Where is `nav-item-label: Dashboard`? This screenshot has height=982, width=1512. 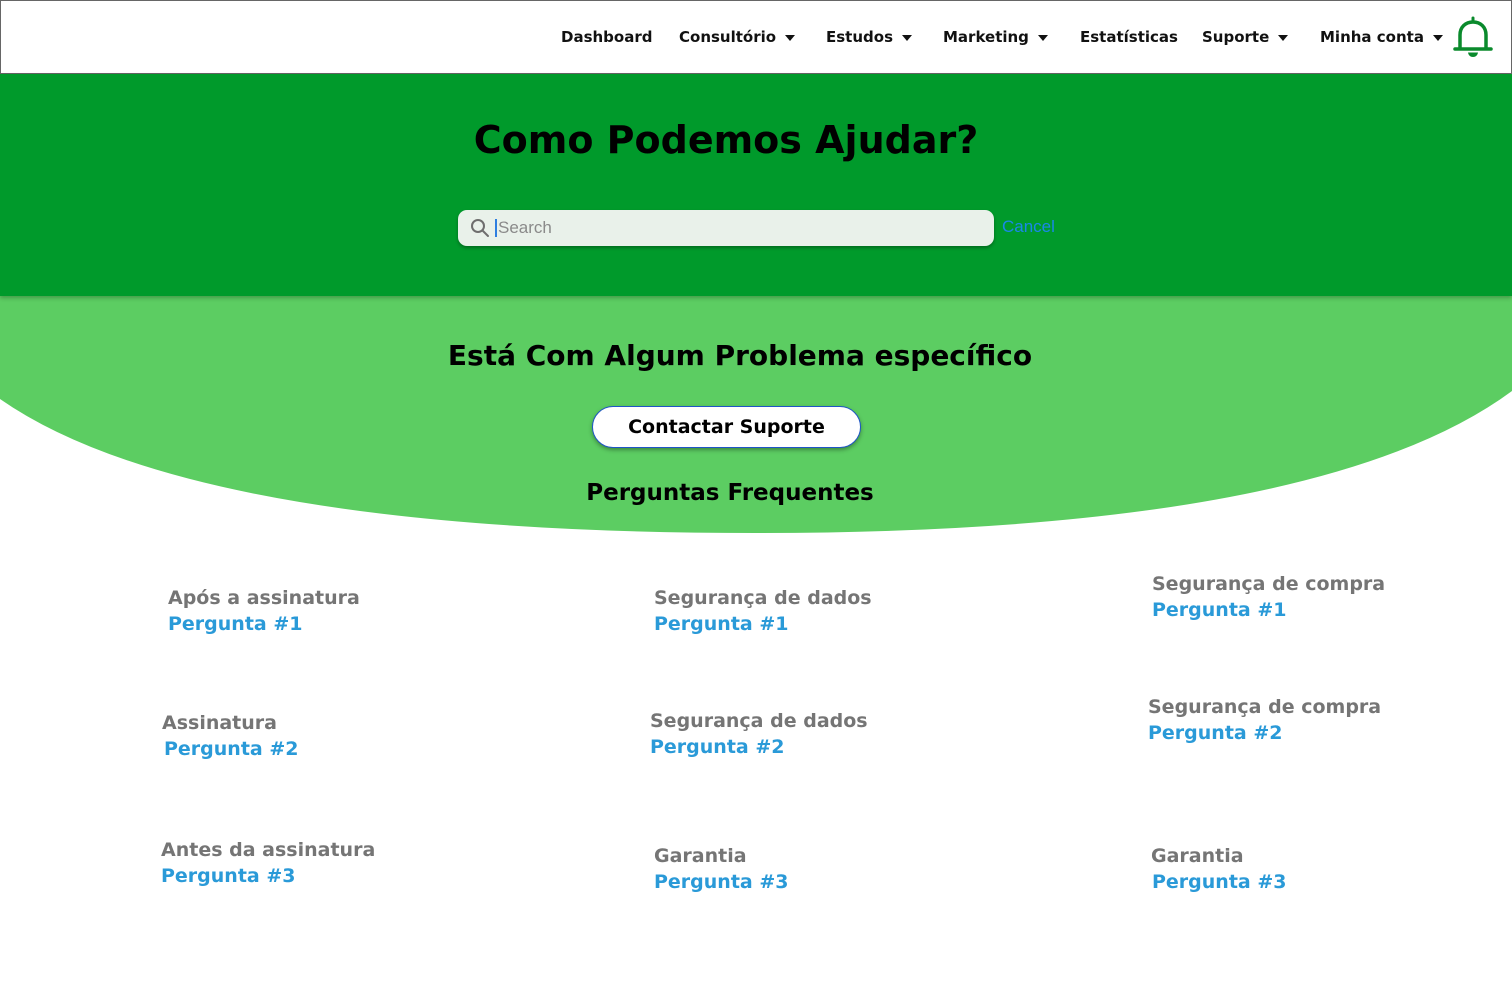
nav-item-label: Dashboard is located at coordinates (607, 37).